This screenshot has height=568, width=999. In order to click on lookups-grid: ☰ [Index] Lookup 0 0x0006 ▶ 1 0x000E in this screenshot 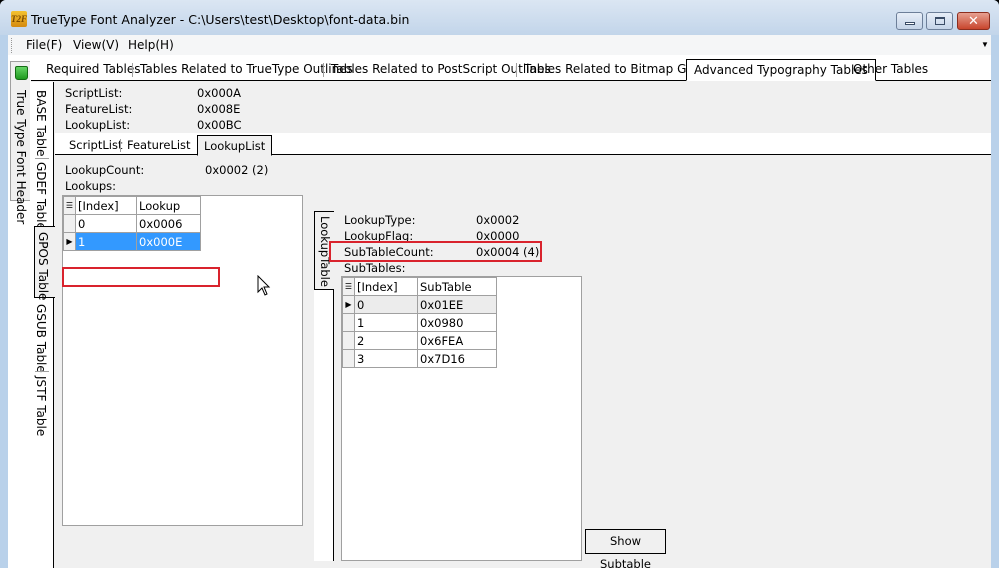, I will do `click(182, 360)`.